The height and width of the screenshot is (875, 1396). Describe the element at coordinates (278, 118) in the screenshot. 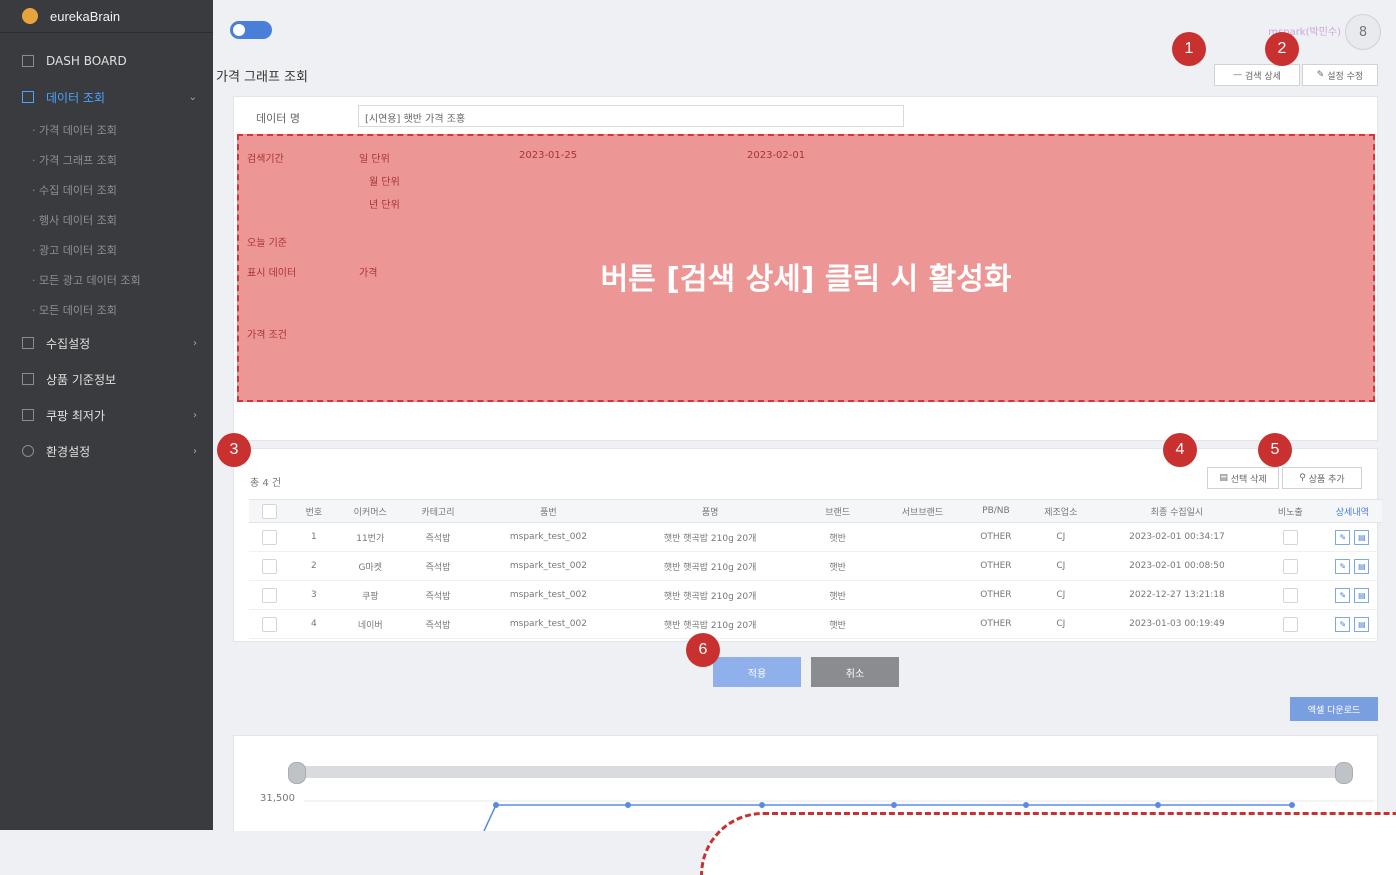

I see `data-name-label: 데이터 명` at that location.